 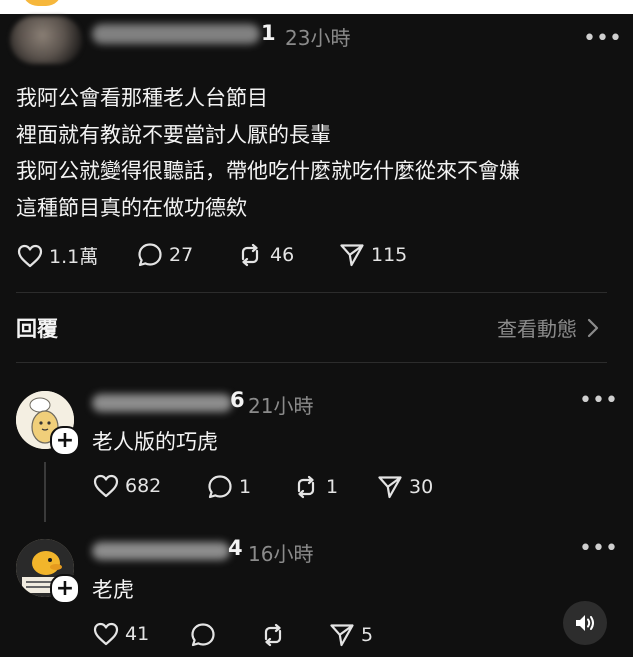 I want to click on repost-button: 46, so click(x=265, y=255).